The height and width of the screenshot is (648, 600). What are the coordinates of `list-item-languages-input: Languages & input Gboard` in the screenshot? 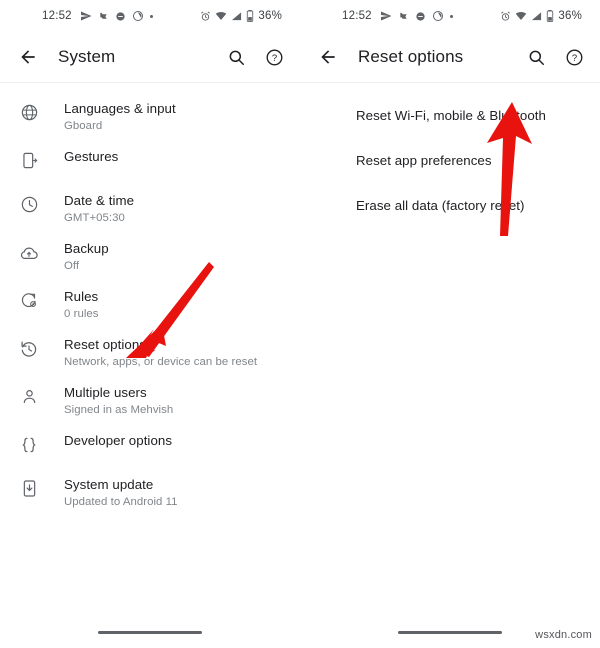 It's located at (150, 117).